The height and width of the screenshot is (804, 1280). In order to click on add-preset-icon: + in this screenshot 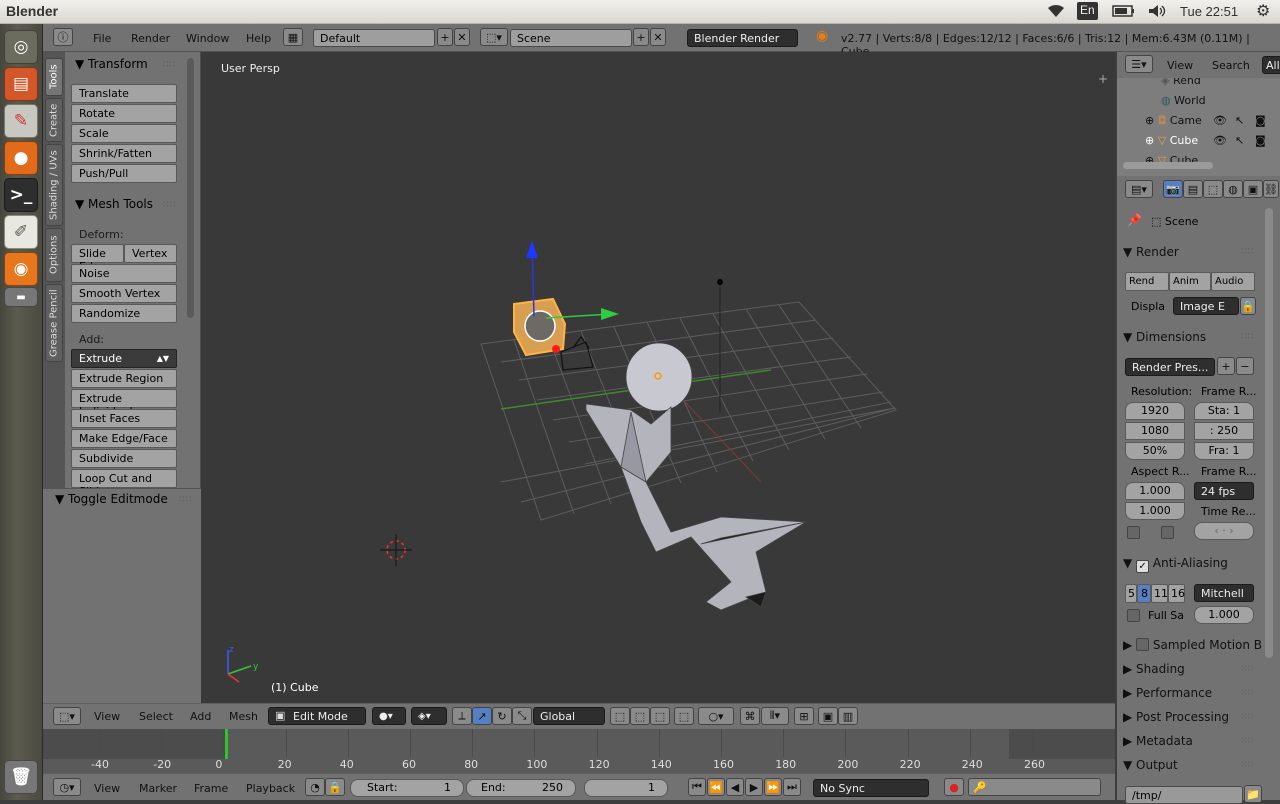, I will do `click(1226, 366)`.